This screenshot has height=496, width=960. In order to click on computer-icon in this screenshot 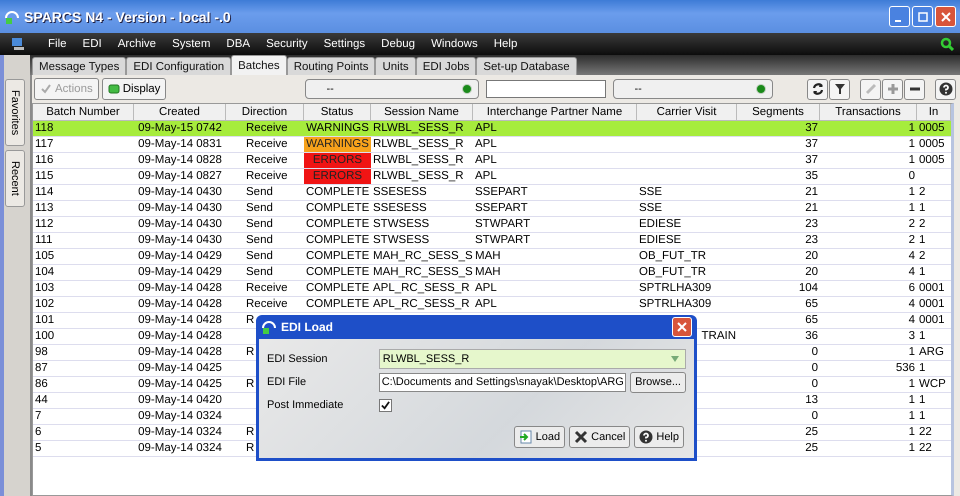, I will do `click(18, 44)`.